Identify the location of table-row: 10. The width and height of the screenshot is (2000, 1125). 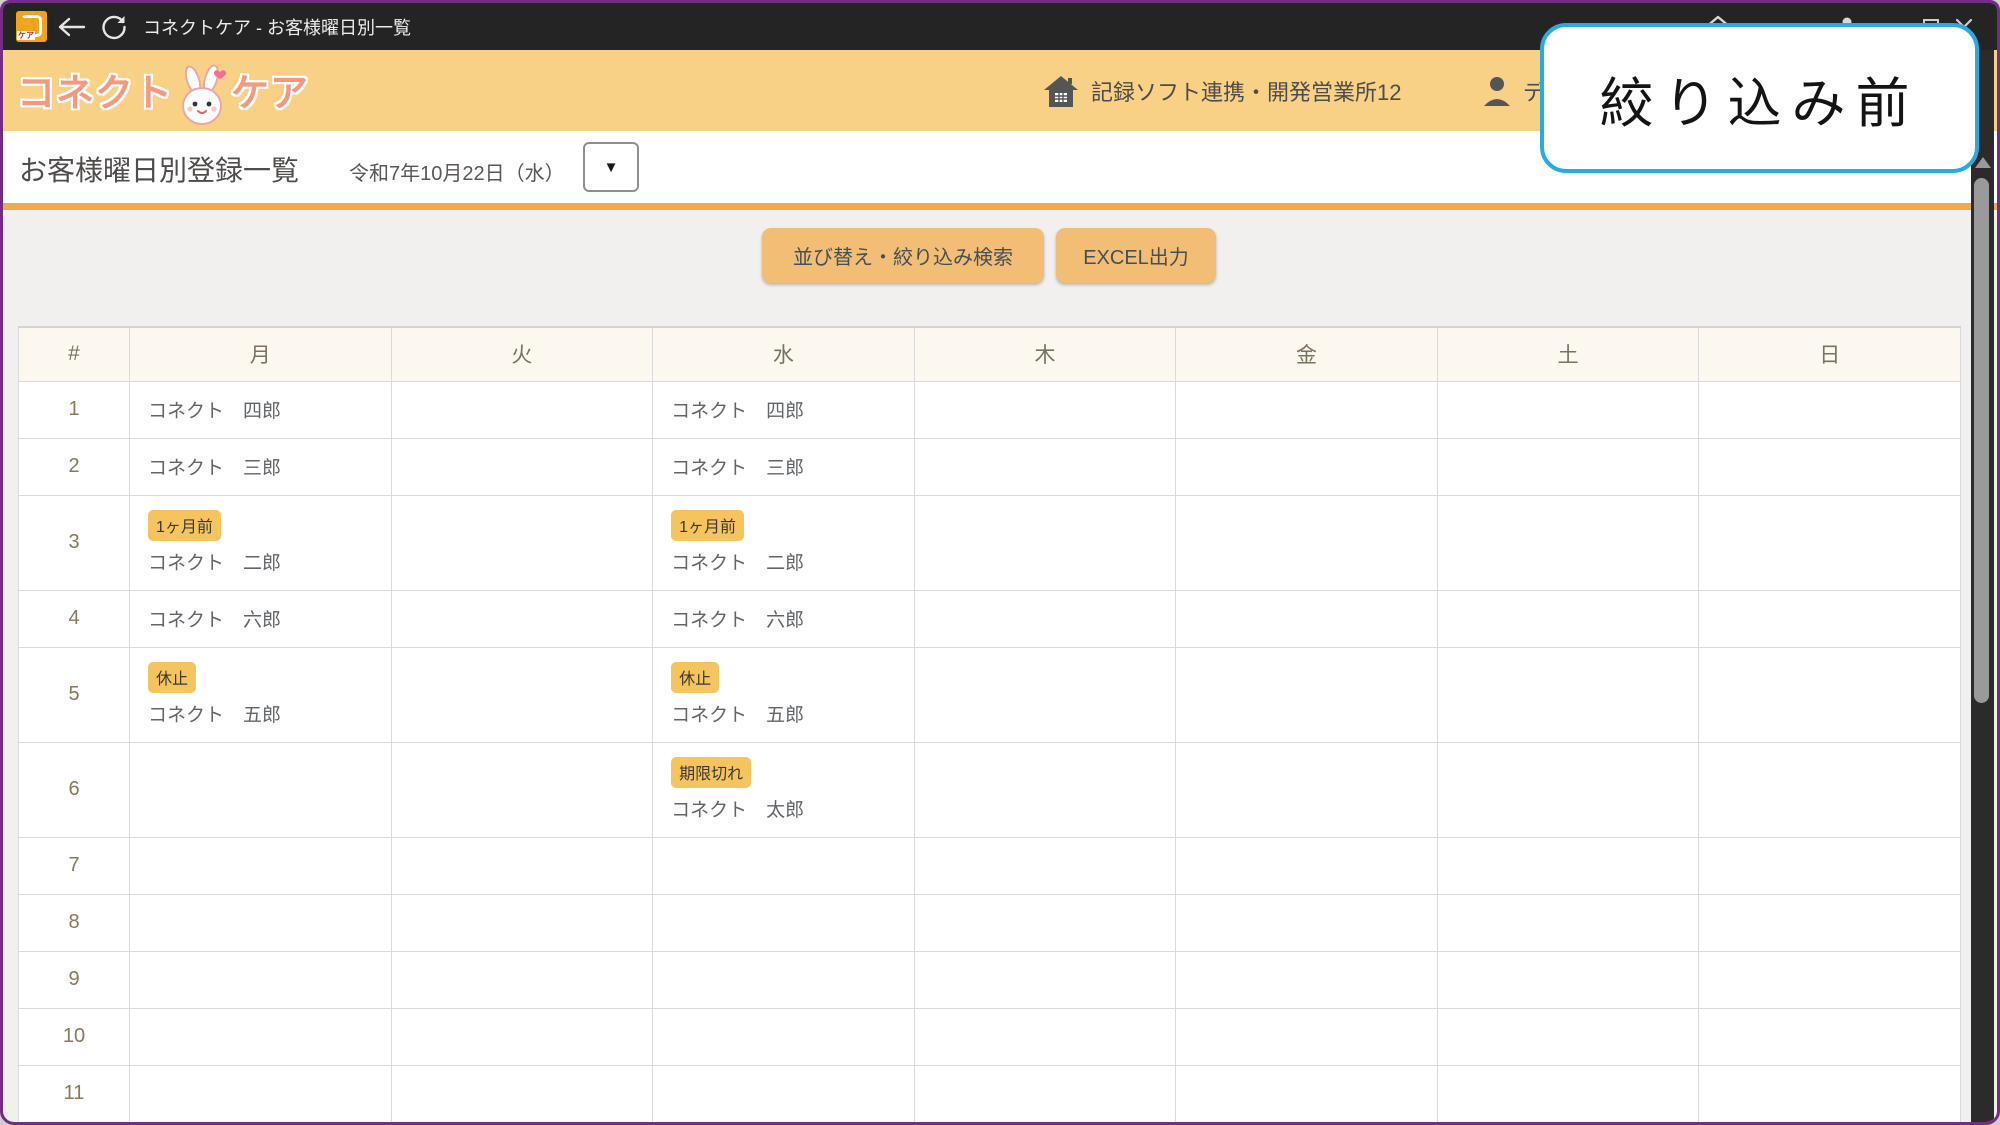
(989, 1036).